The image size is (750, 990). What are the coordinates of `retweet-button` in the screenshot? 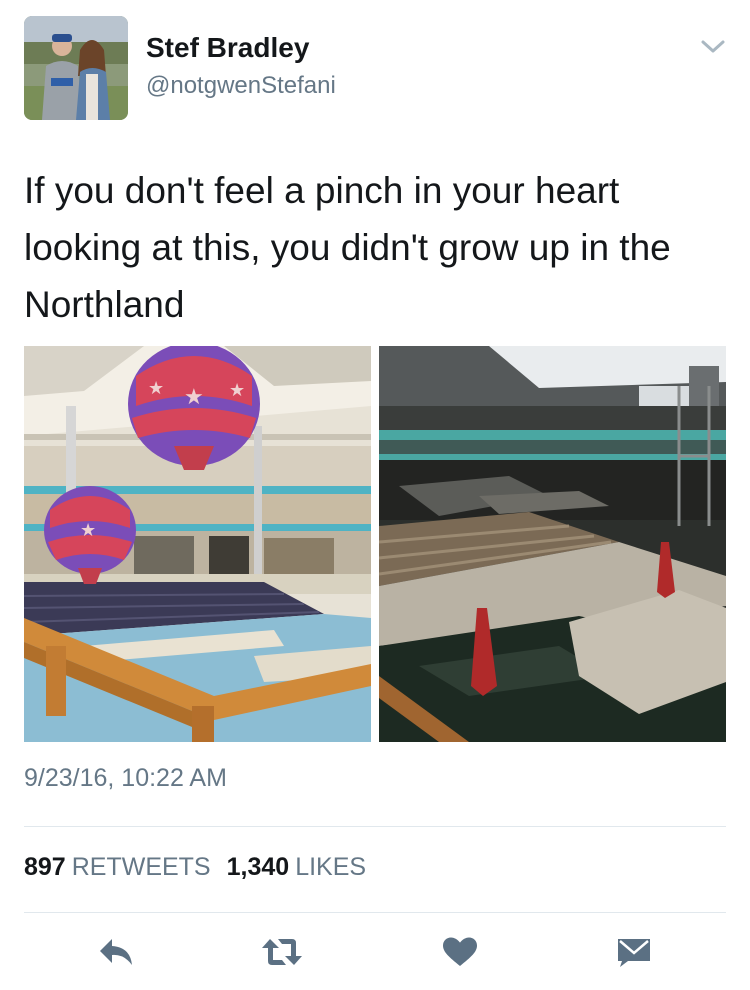 It's located at (282, 954).